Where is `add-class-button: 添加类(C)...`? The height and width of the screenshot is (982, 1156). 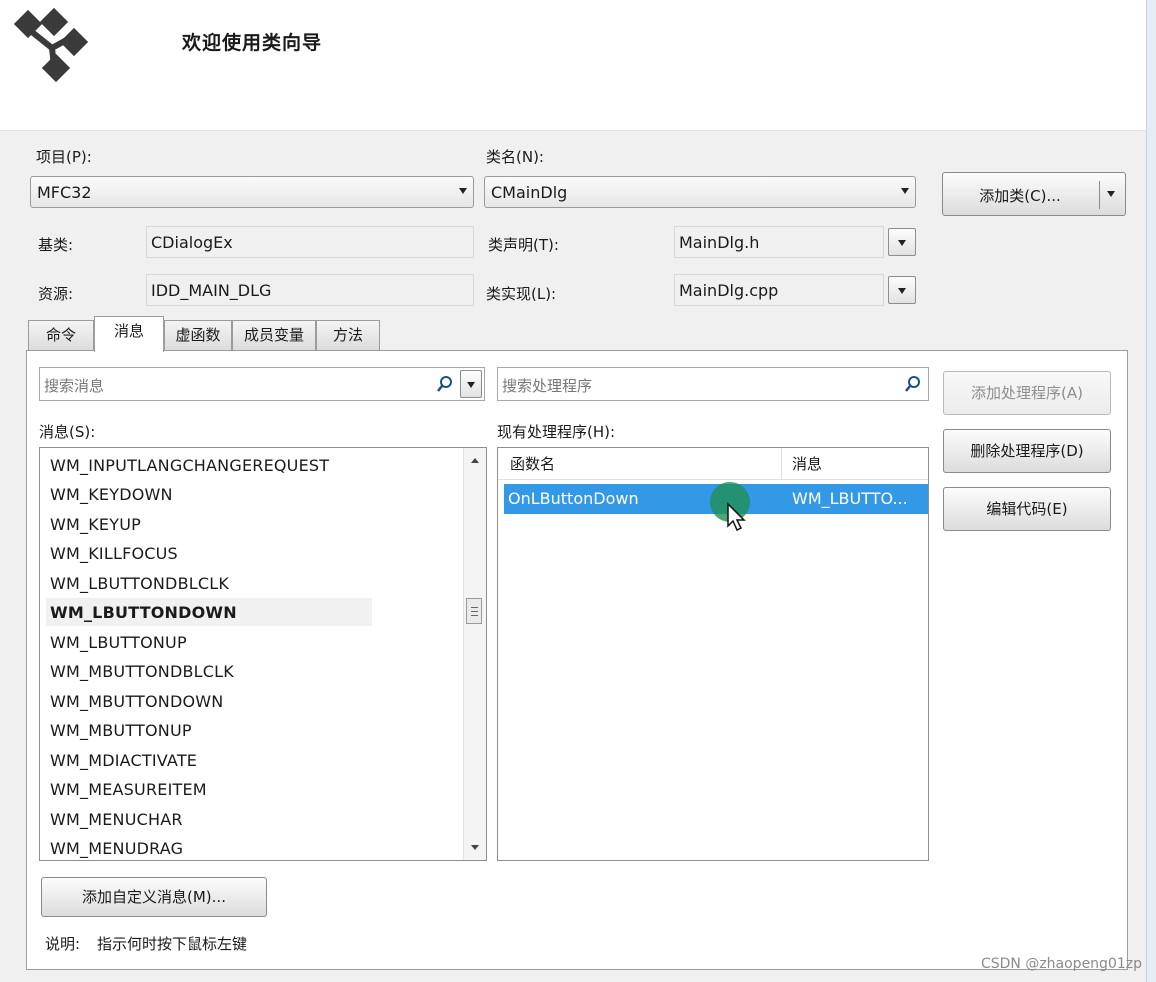
add-class-button: 添加类(C)... is located at coordinates (1034, 194).